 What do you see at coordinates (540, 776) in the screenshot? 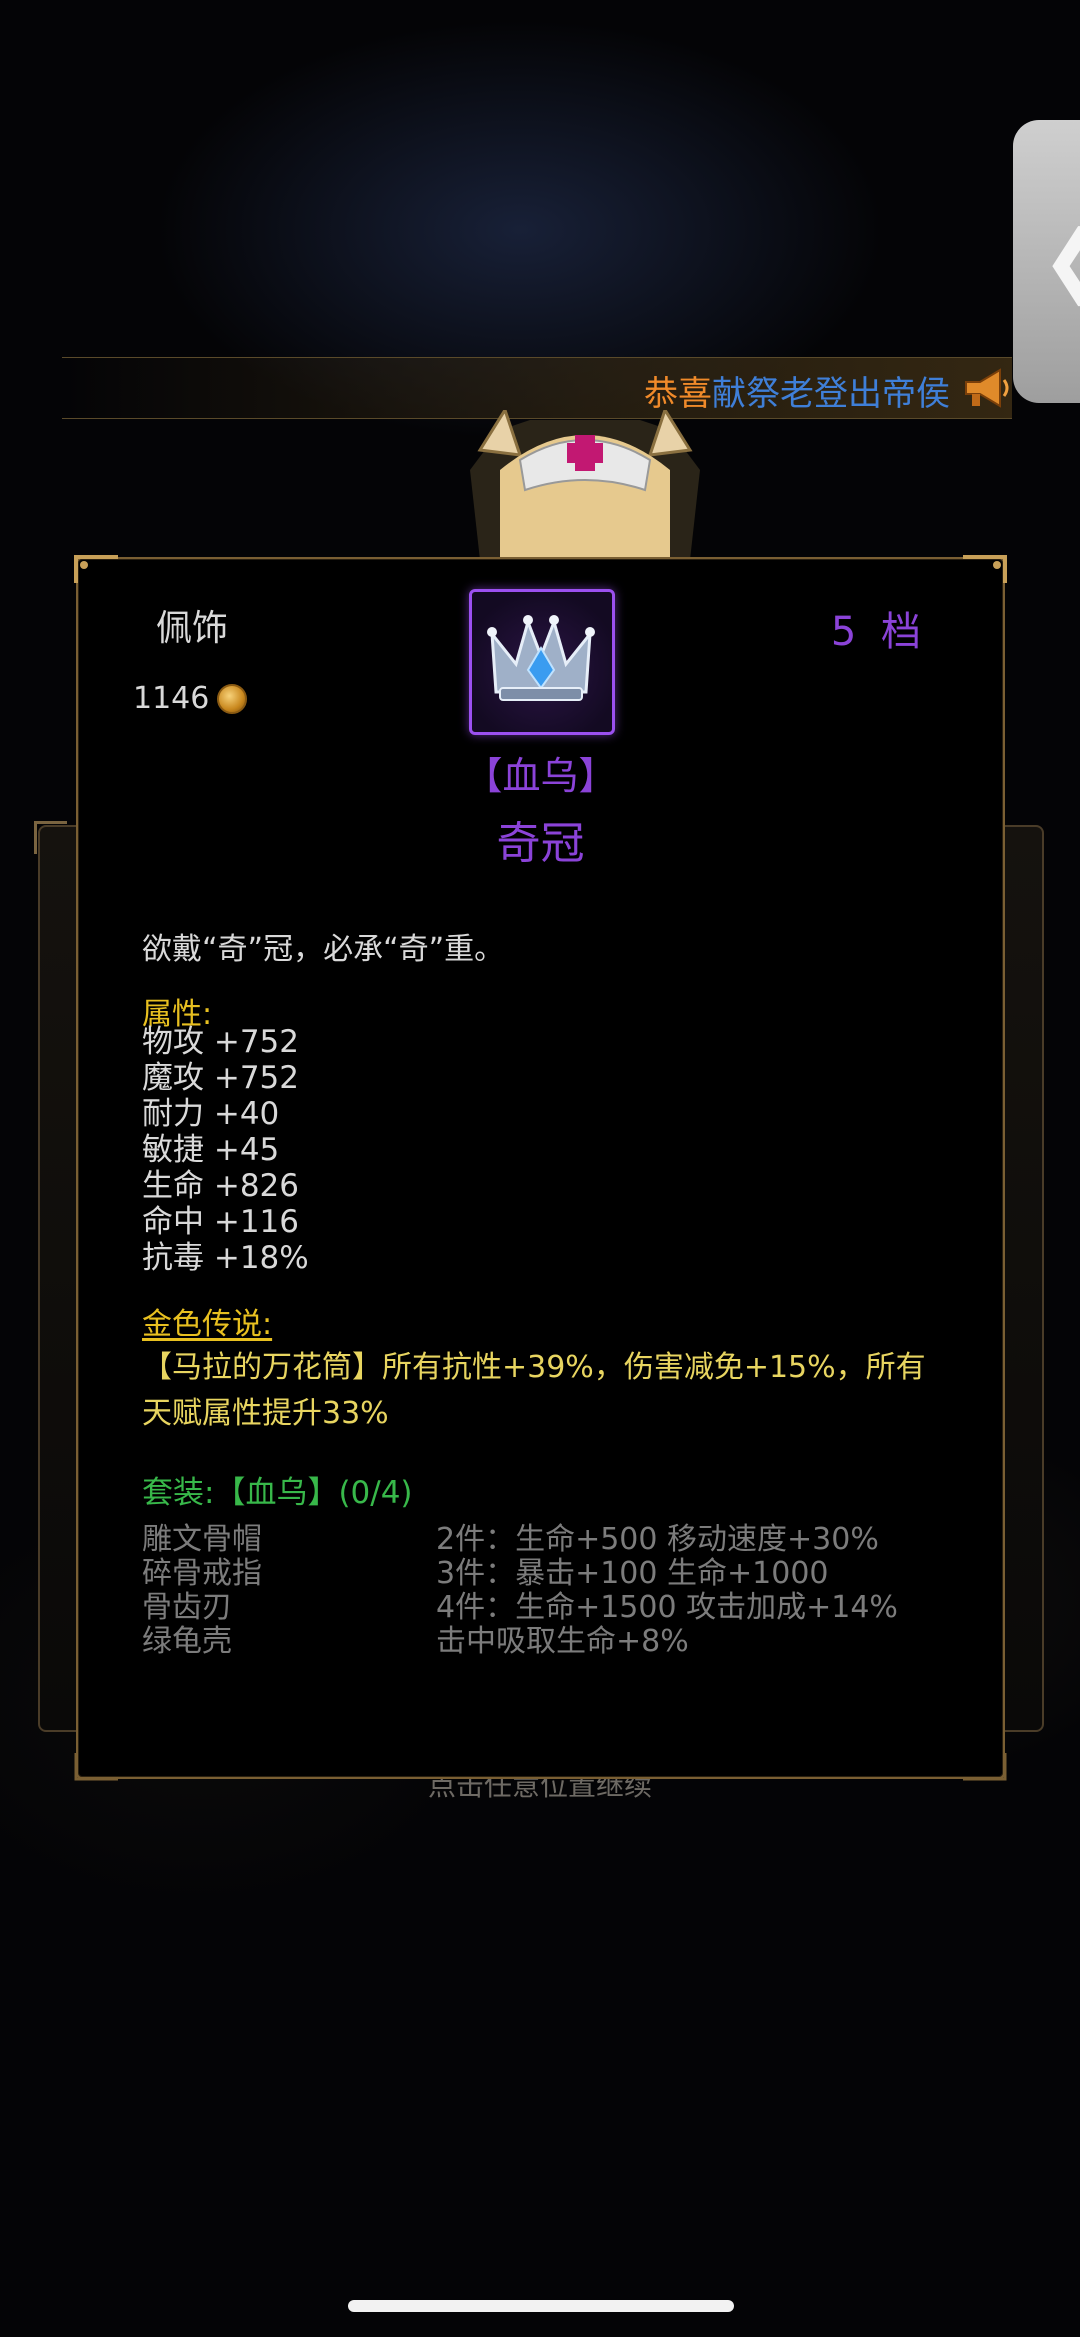
I see `item-set-tag: 【血乌】` at bounding box center [540, 776].